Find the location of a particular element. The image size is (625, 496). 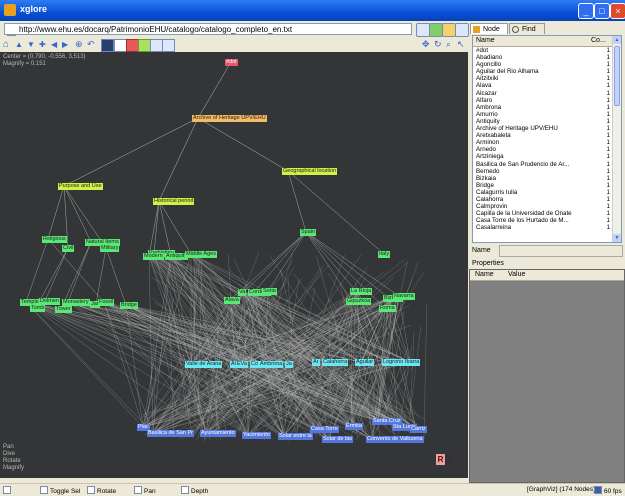

table-row: Artziniega 1 is located at coordinates (543, 156).